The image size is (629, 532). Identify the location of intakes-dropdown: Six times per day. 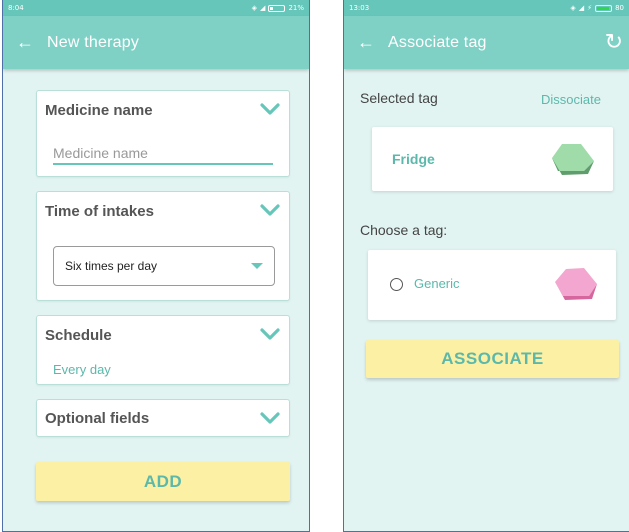
(164, 266).